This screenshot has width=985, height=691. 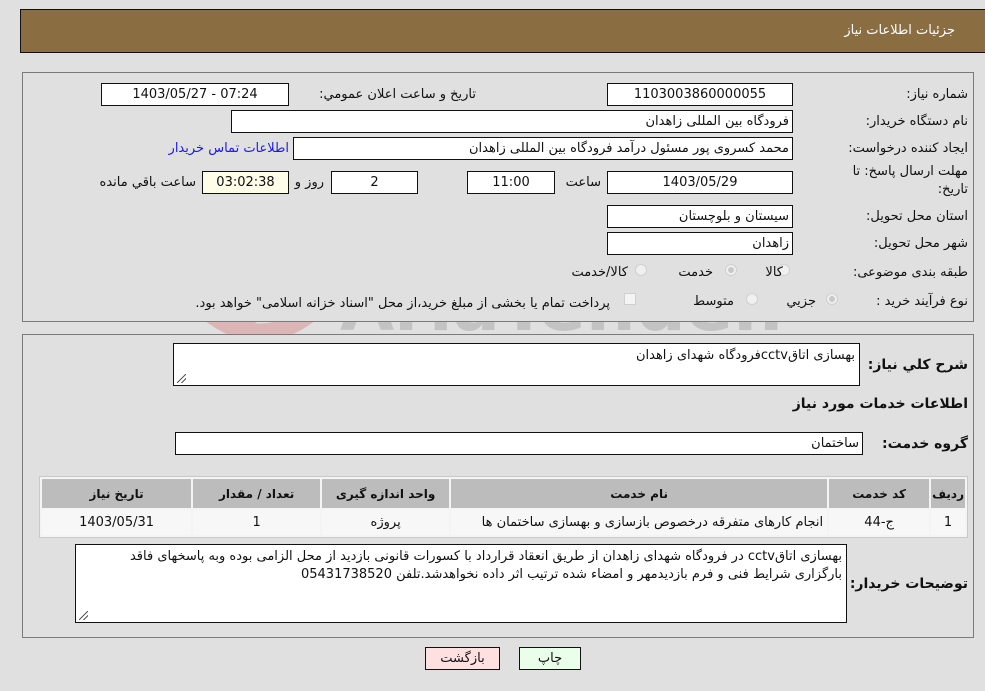 I want to click on city-field: زاهدان, so click(x=700, y=243).